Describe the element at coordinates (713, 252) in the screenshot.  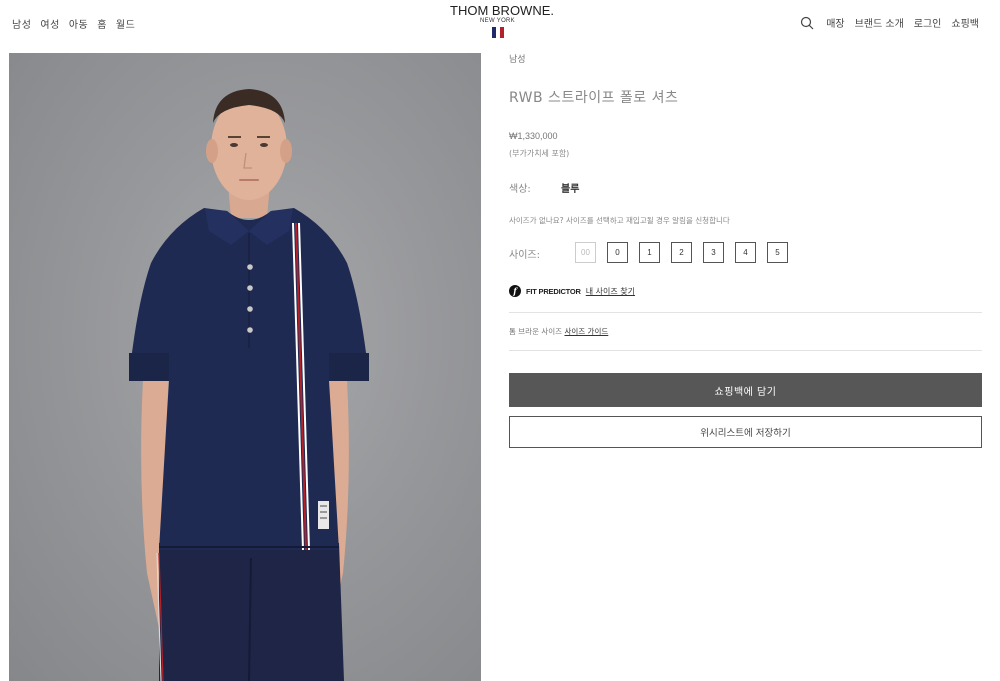
I see `size-option-3: 3` at that location.